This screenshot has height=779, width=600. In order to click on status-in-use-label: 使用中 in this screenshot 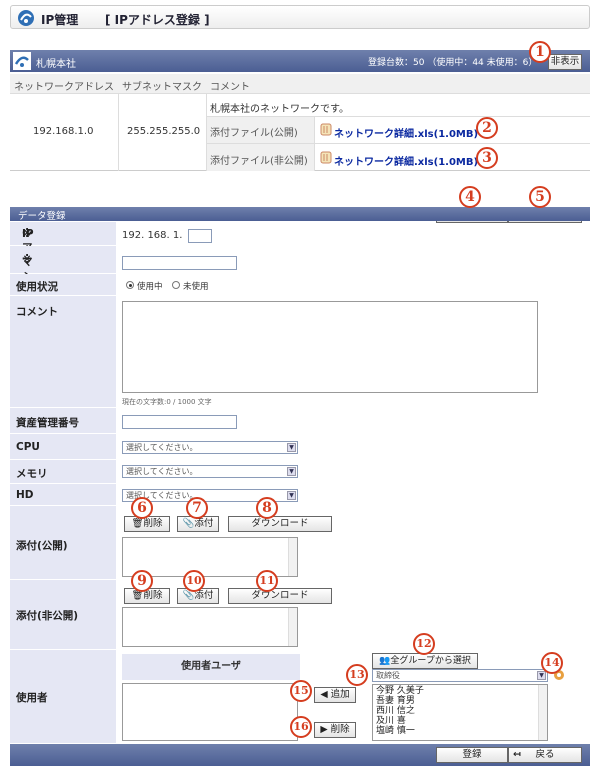, I will do `click(150, 287)`.